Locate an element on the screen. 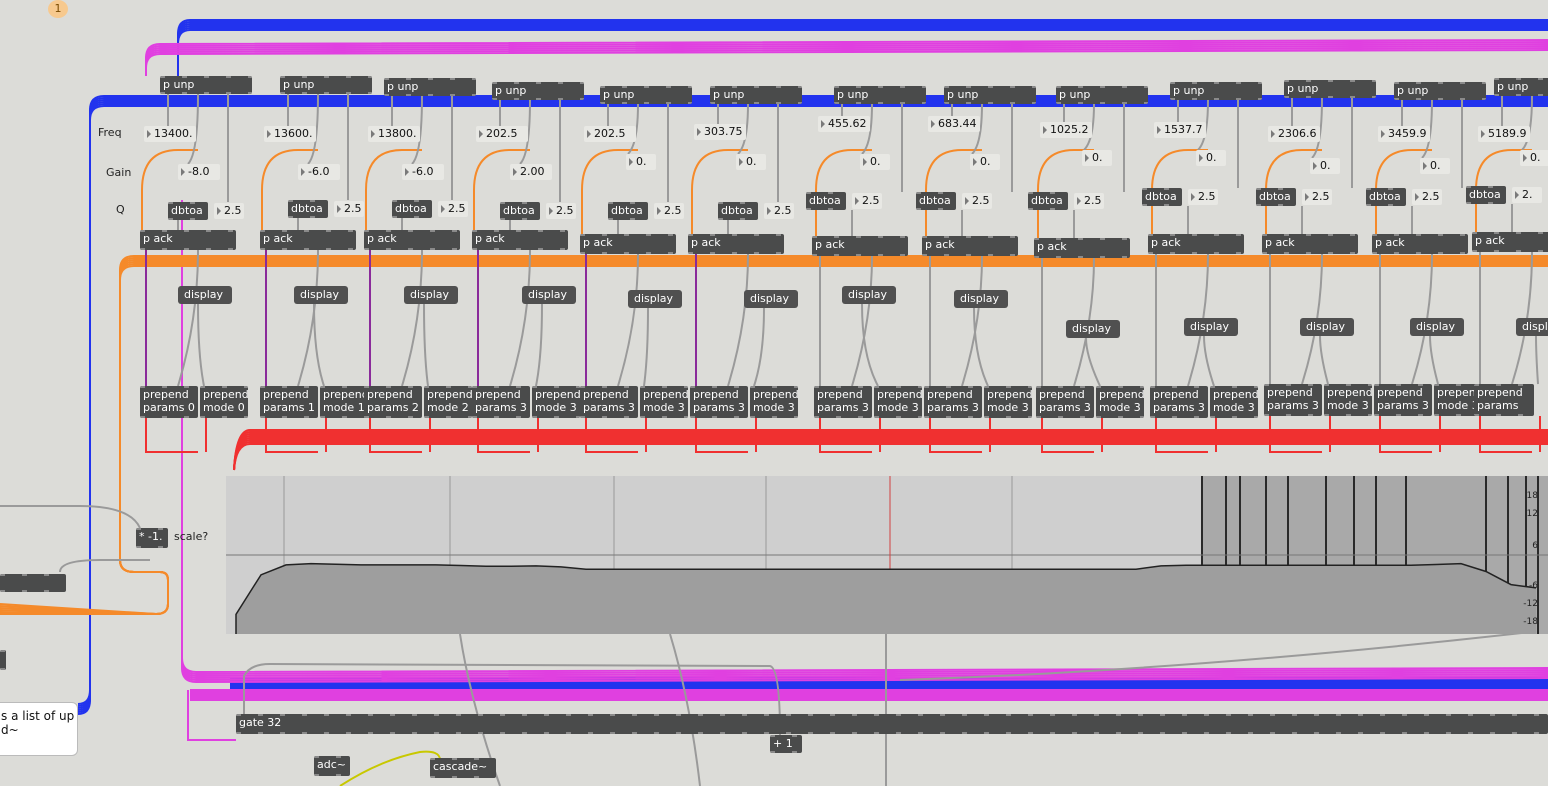 The image size is (1548, 786). freq-number: 303.75 is located at coordinates (720, 132).